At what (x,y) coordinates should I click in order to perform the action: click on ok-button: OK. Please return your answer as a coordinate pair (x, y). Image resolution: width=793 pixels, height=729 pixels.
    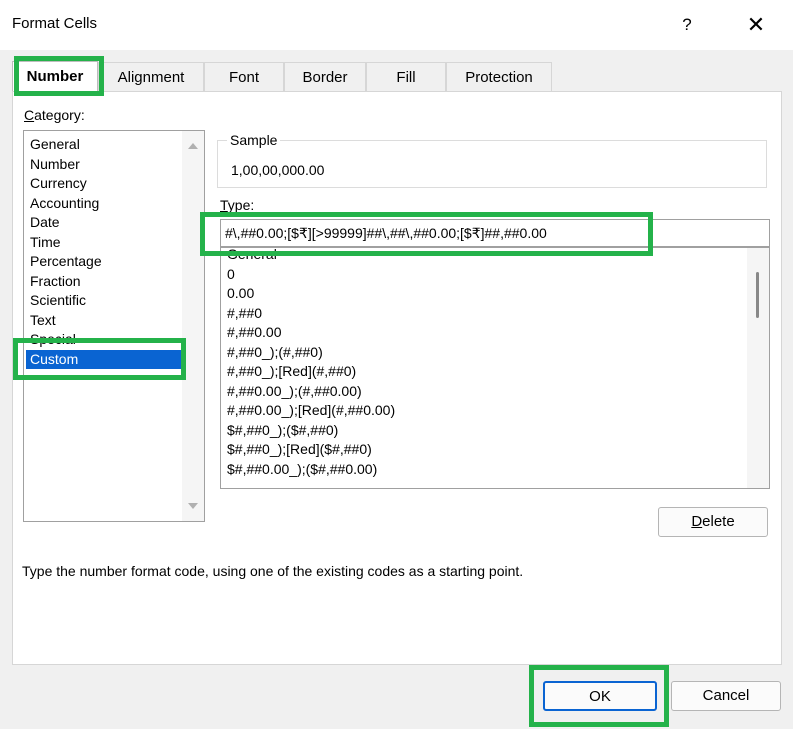
    Looking at the image, I should click on (600, 696).